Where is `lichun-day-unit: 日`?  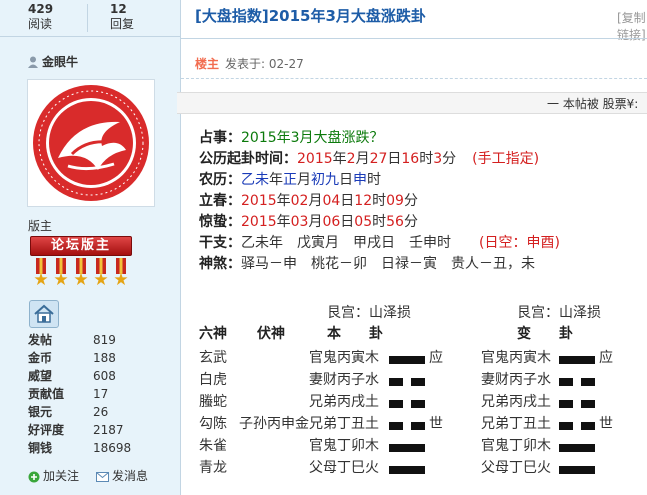
lichun-day-unit: 日 is located at coordinates (347, 201).